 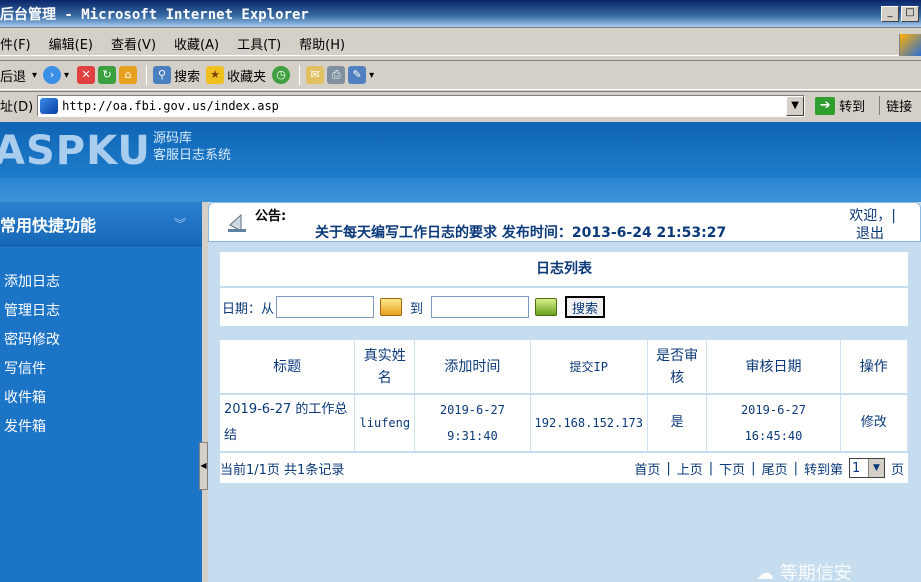 I want to click on search-button: ⚲ 搜索, so click(x=176, y=75).